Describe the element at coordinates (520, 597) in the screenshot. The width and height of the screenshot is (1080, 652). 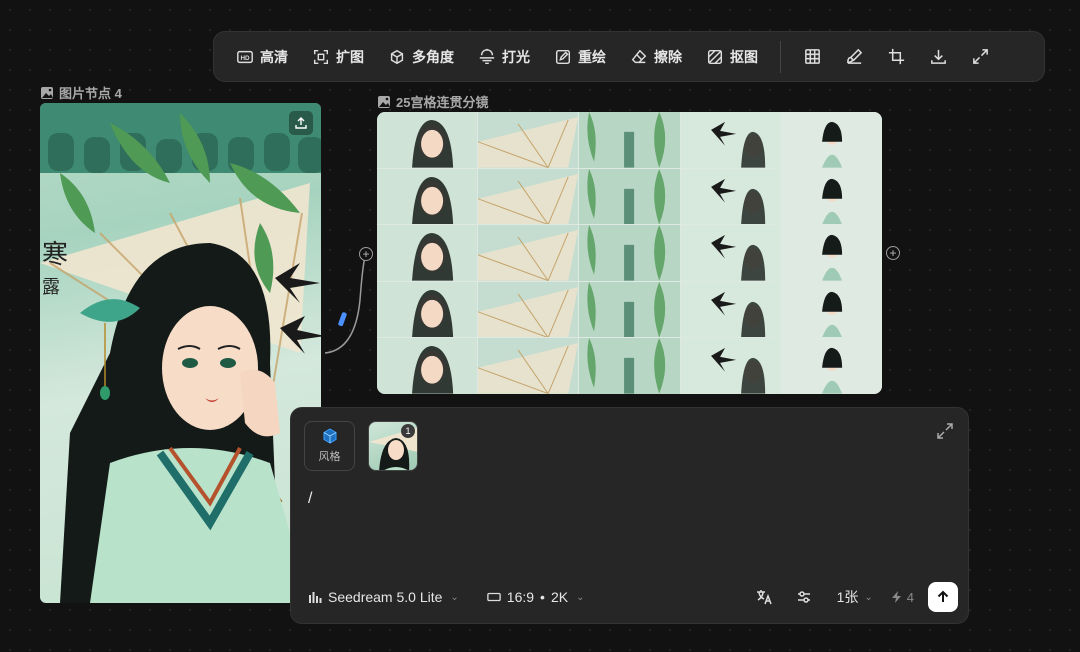
I see `aspect-ratio-value: 16:9` at that location.